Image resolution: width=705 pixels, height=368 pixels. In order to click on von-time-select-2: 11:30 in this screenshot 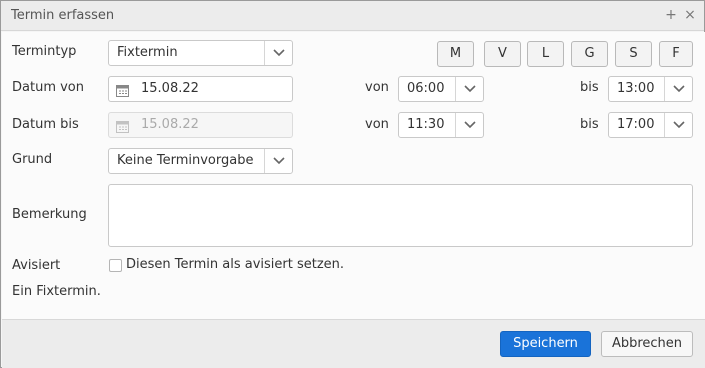, I will do `click(441, 125)`.